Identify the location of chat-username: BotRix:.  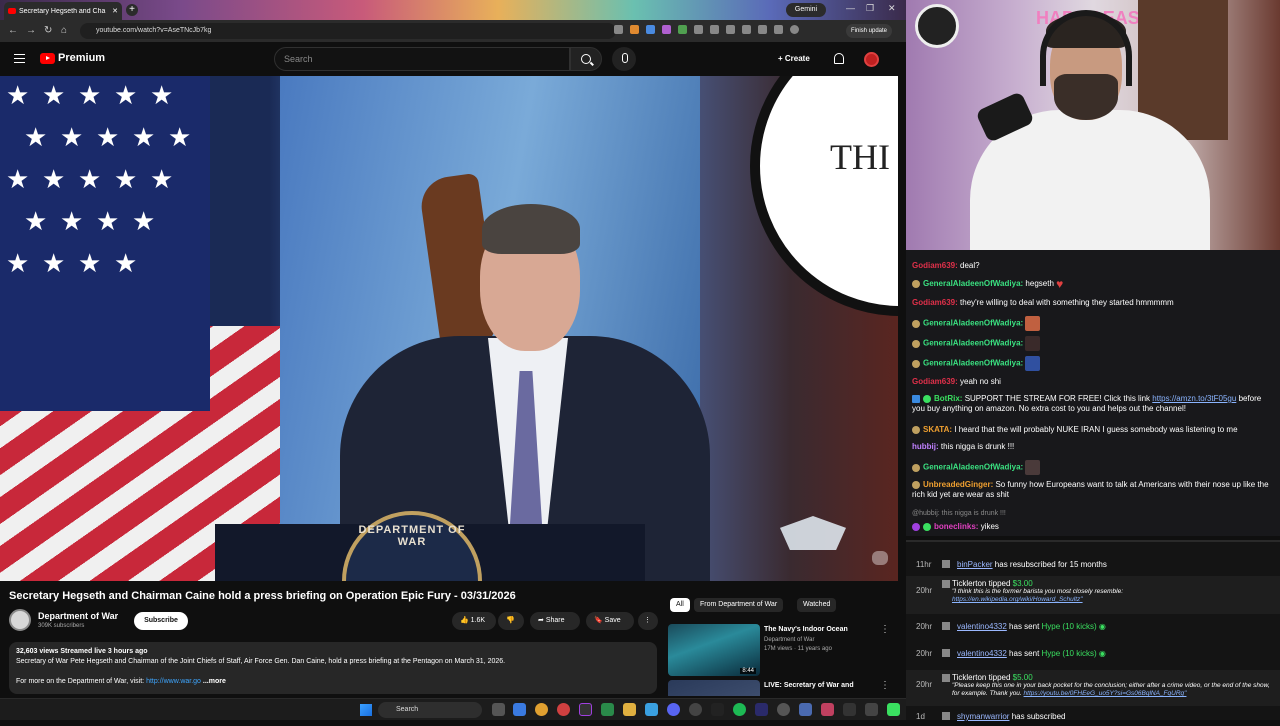
(948, 398).